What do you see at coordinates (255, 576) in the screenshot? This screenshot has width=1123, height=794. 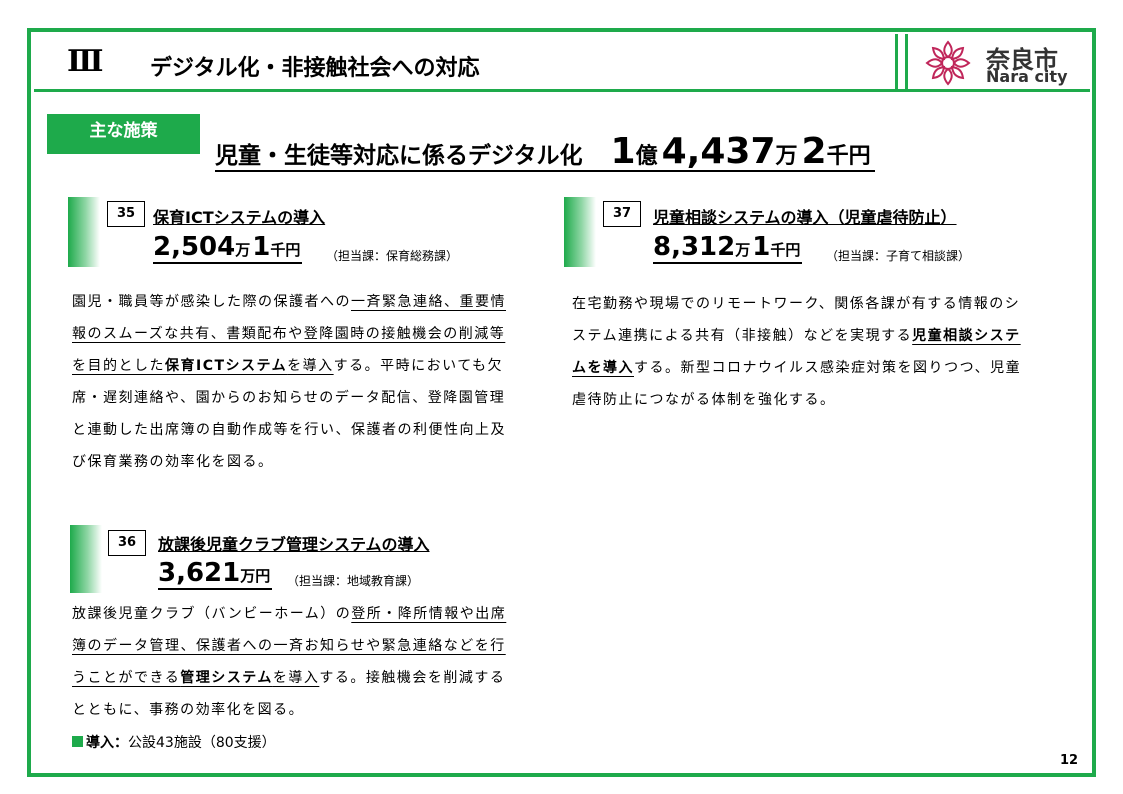 I see `amount-unit: 万円` at bounding box center [255, 576].